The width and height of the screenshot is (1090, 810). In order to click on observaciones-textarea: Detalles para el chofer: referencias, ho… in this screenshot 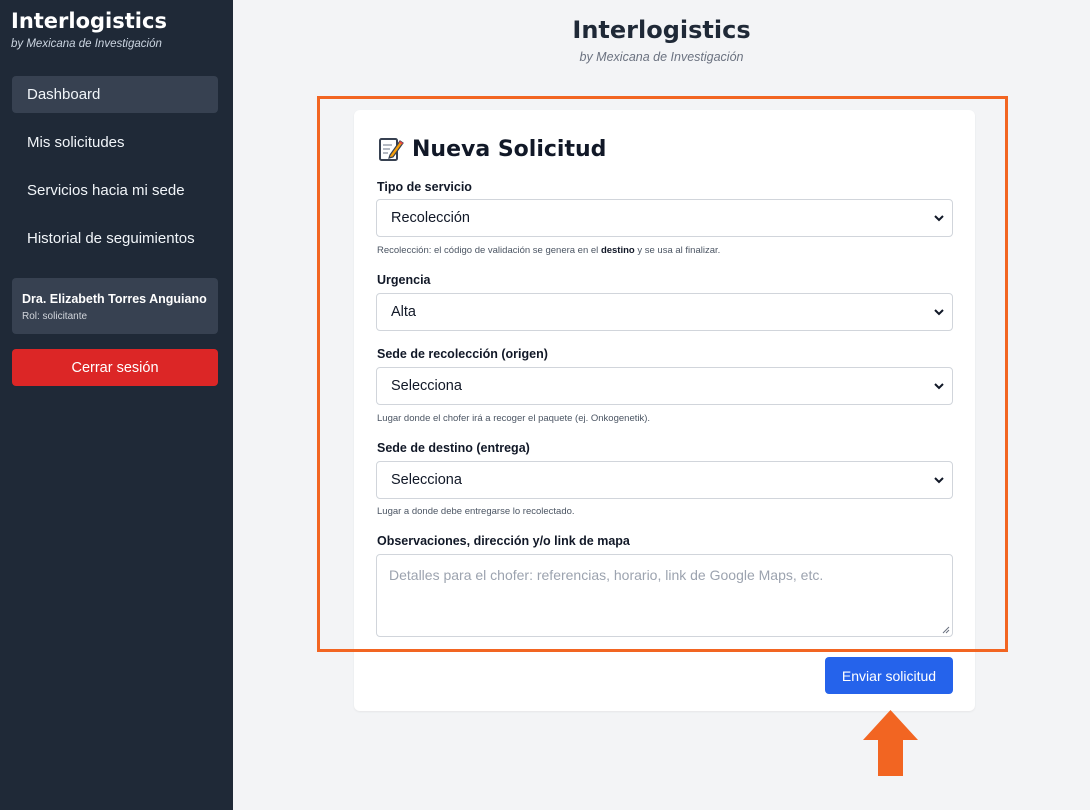, I will do `click(664, 595)`.